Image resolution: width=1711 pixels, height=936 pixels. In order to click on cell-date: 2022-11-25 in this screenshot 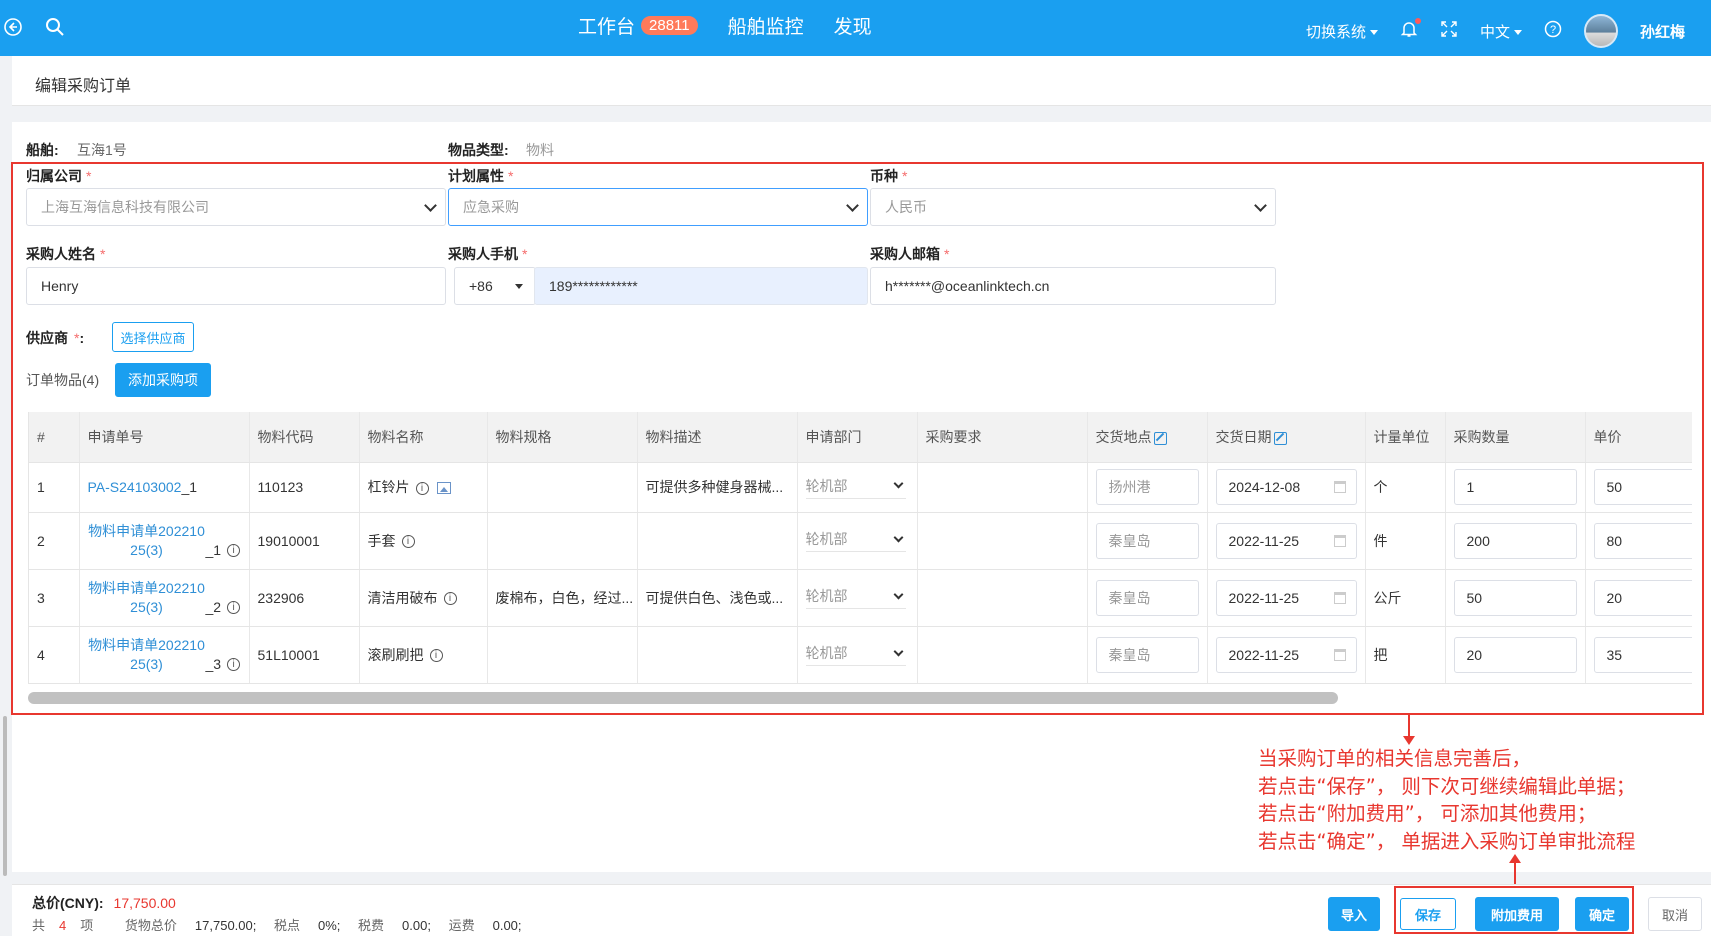, I will do `click(1286, 655)`.